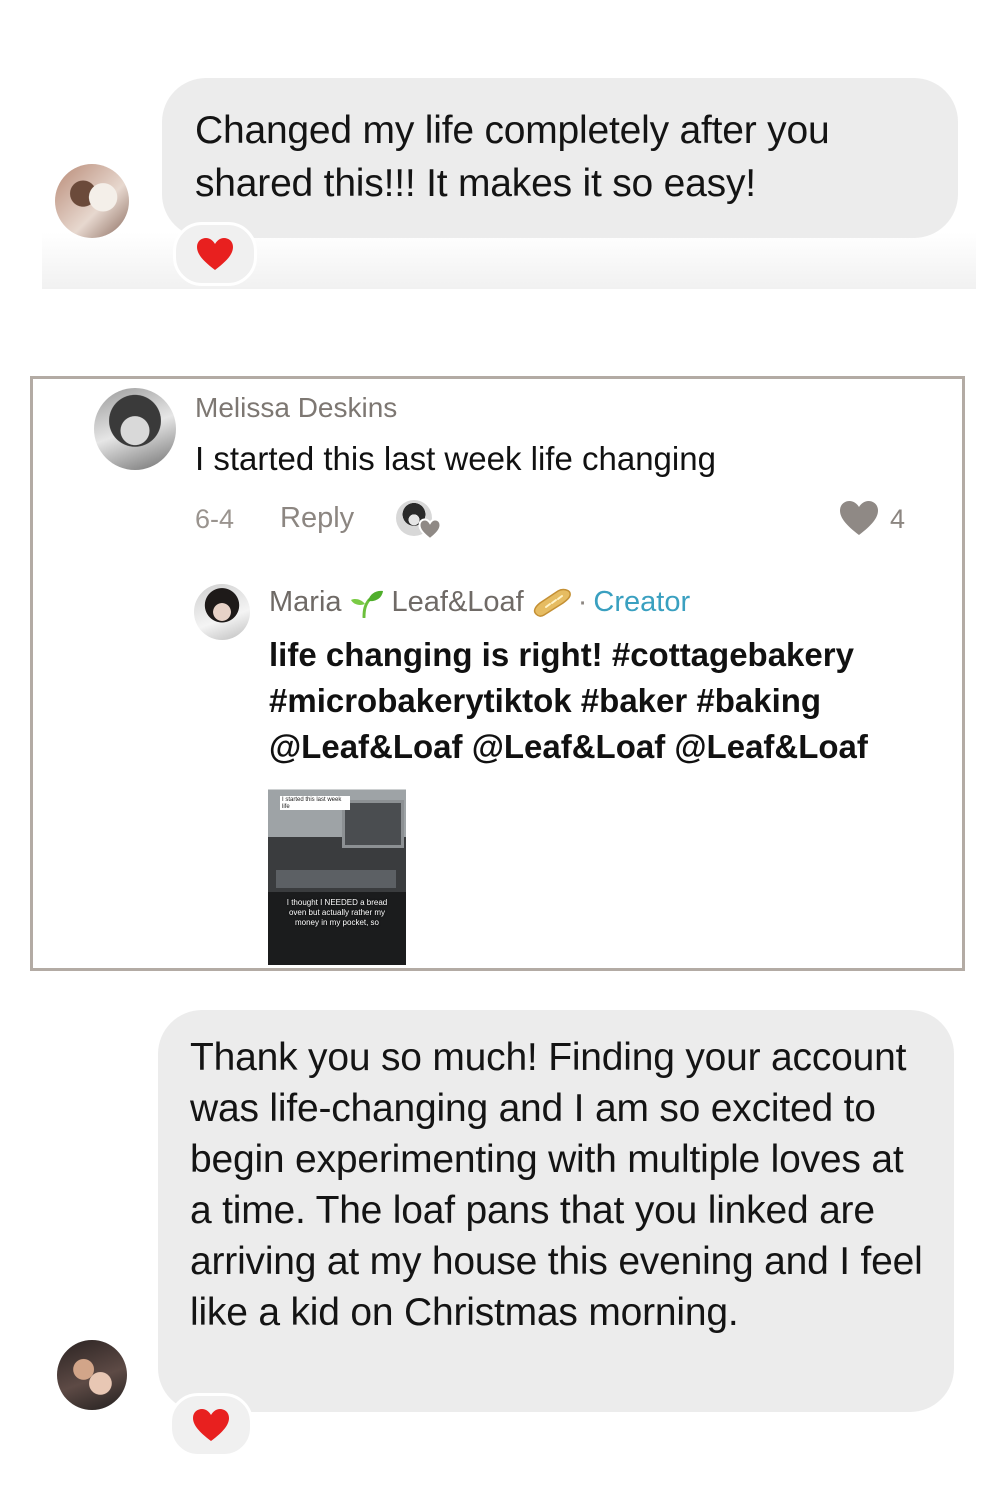 The image size is (1000, 1500). Describe the element at coordinates (430, 529) in the screenshot. I see `creator-liked-heart-icon` at that location.